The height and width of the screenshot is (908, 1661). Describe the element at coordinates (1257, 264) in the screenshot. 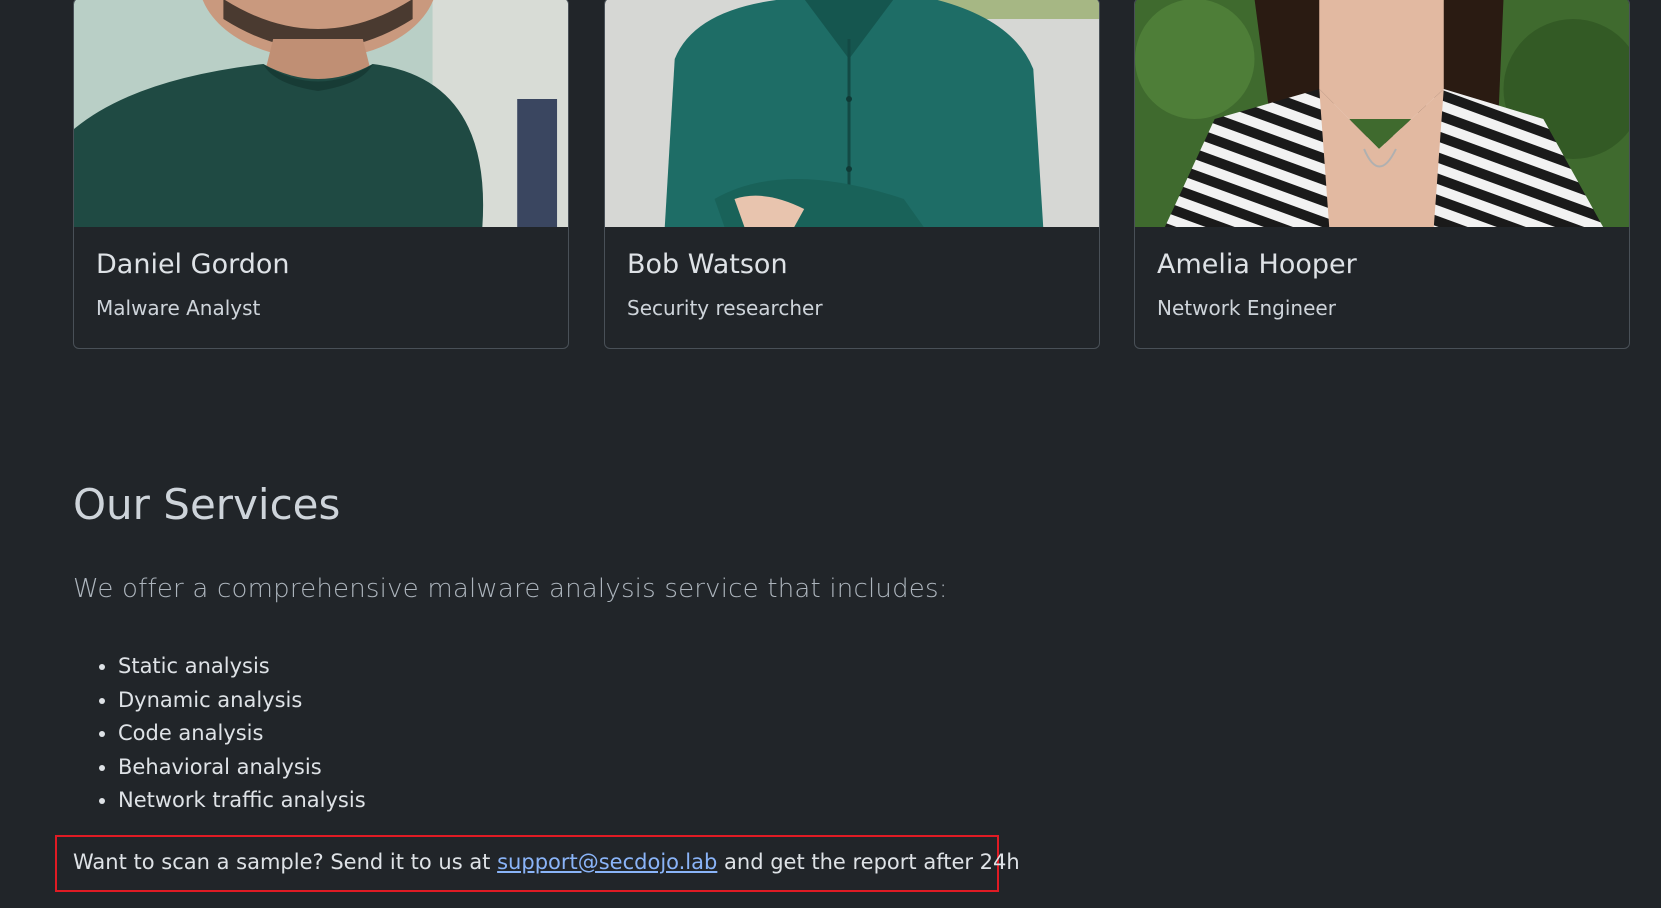

I see `team-member-name: Amelia Hooper` at that location.